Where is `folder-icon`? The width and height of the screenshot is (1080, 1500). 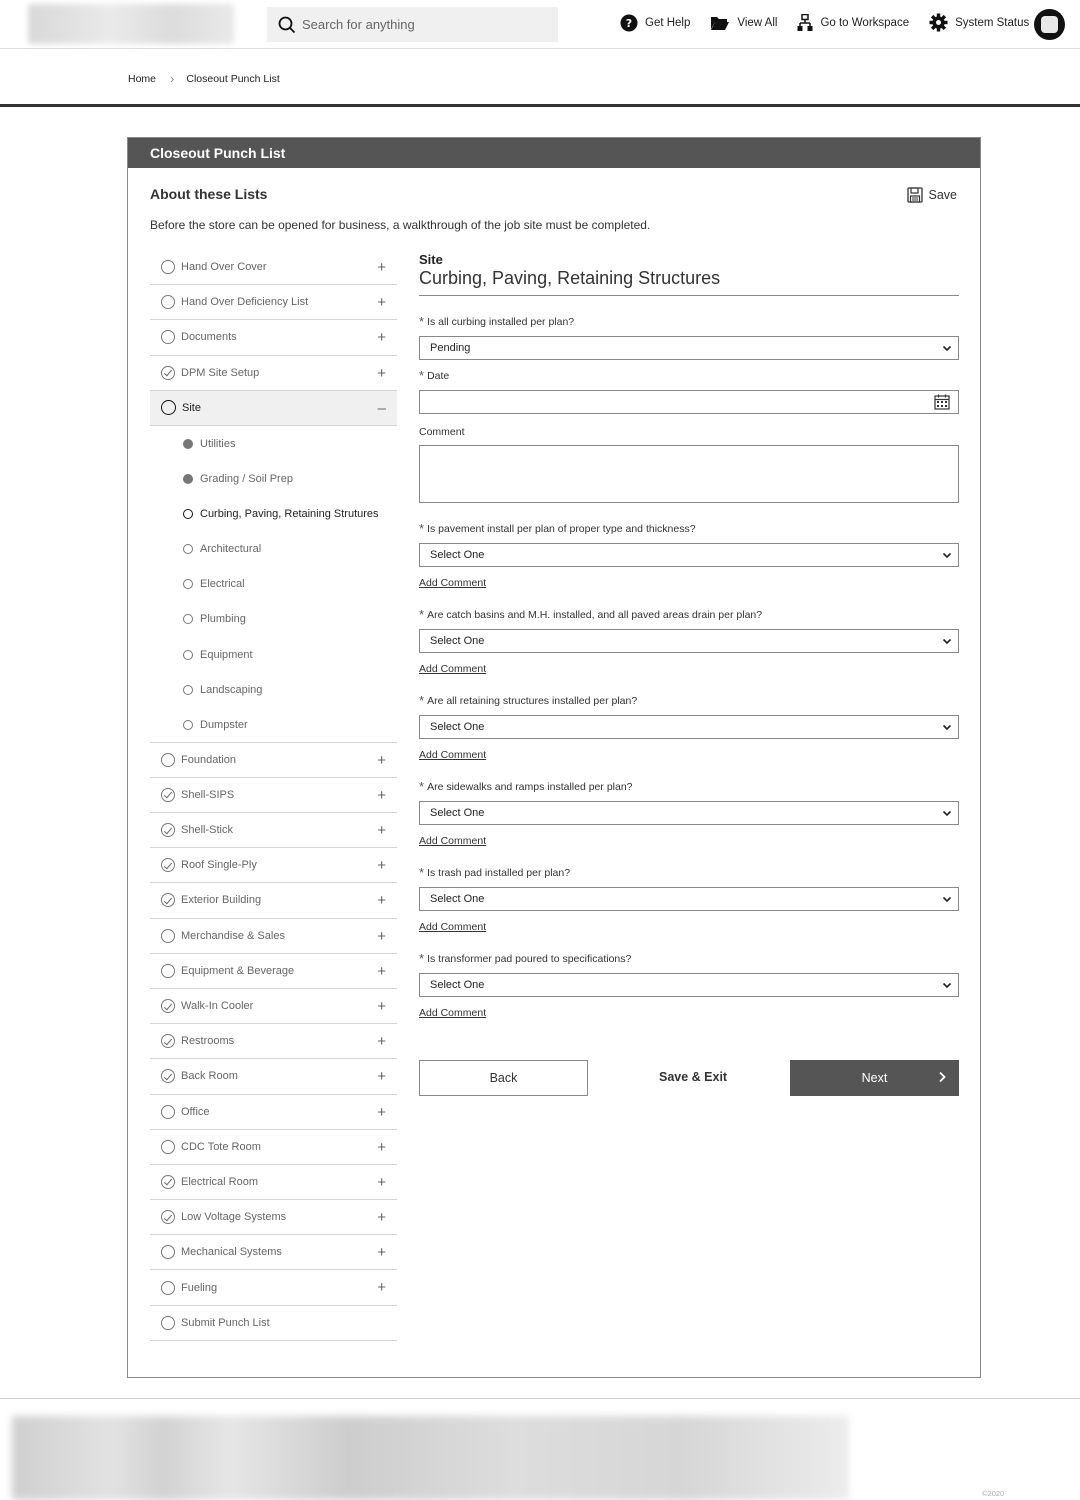
folder-icon is located at coordinates (720, 23).